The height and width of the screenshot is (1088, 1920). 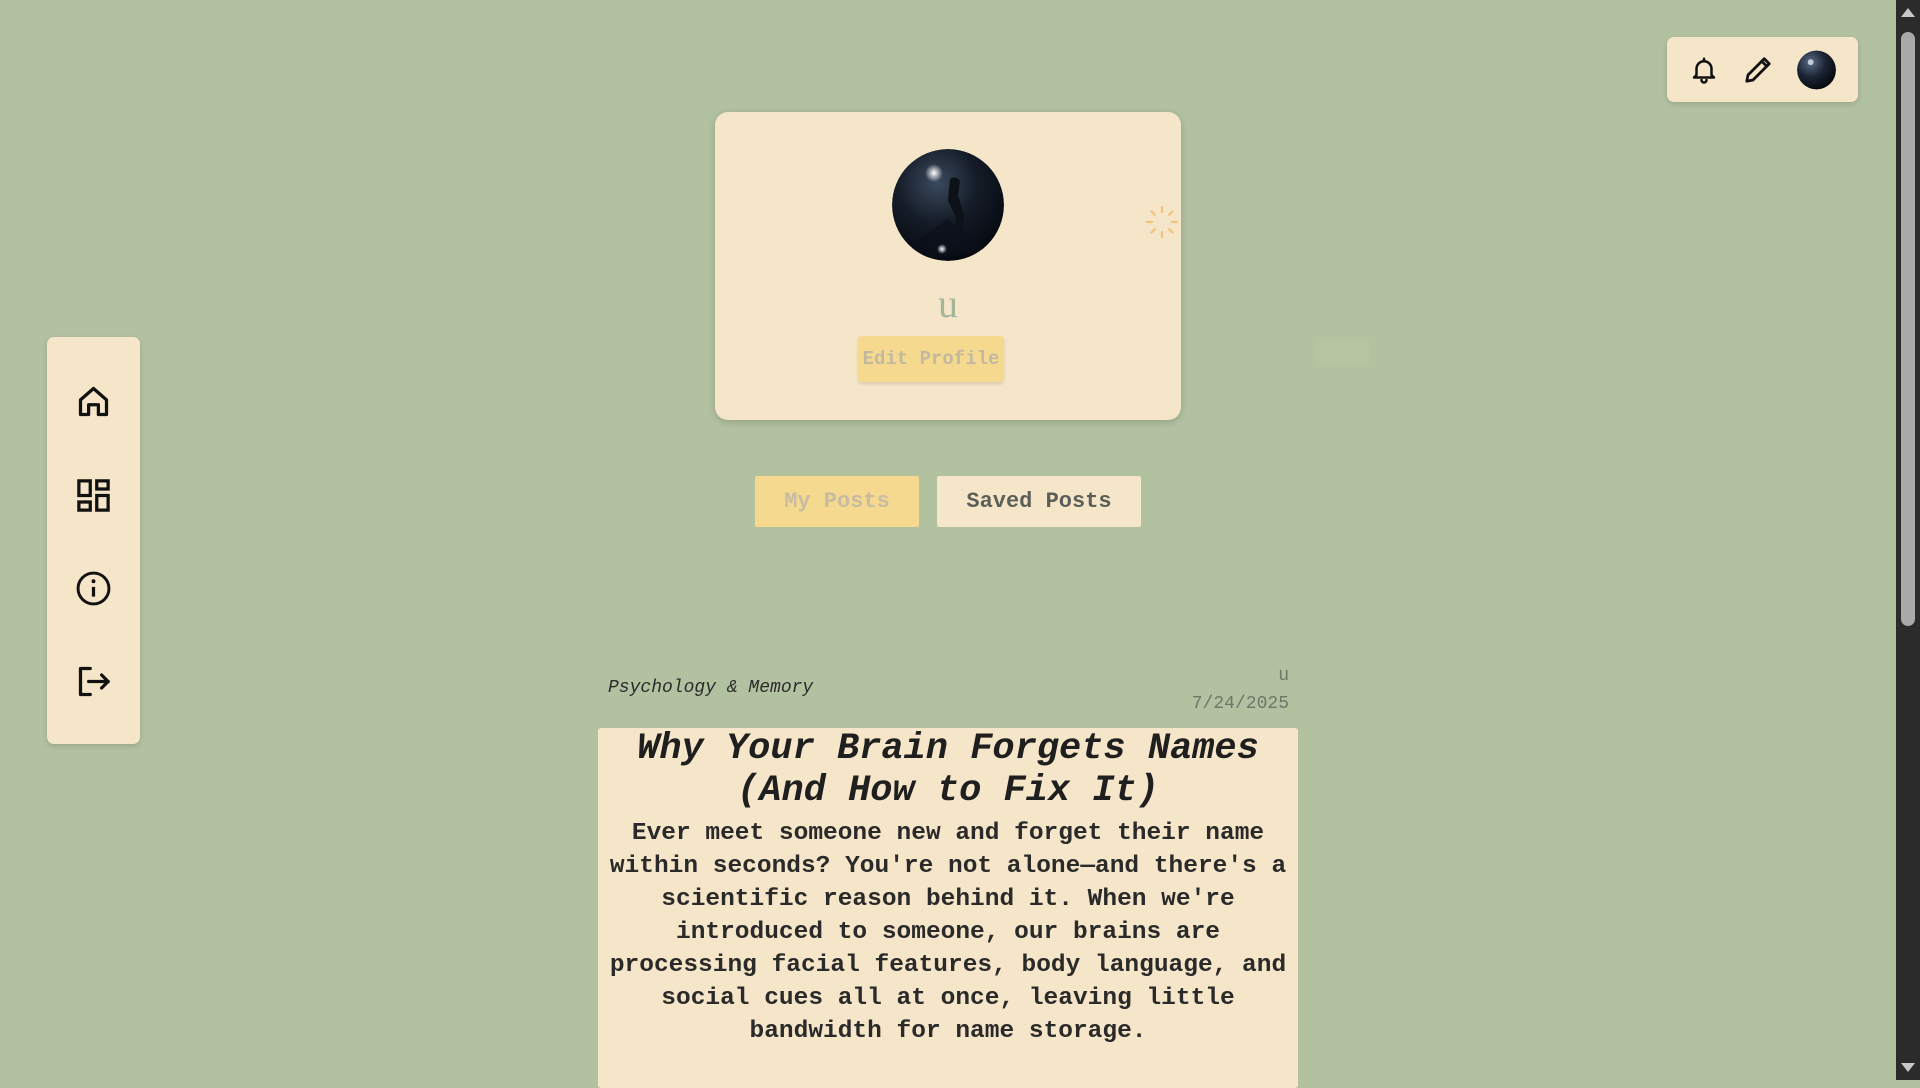 What do you see at coordinates (93, 540) in the screenshot?
I see `sidebar` at bounding box center [93, 540].